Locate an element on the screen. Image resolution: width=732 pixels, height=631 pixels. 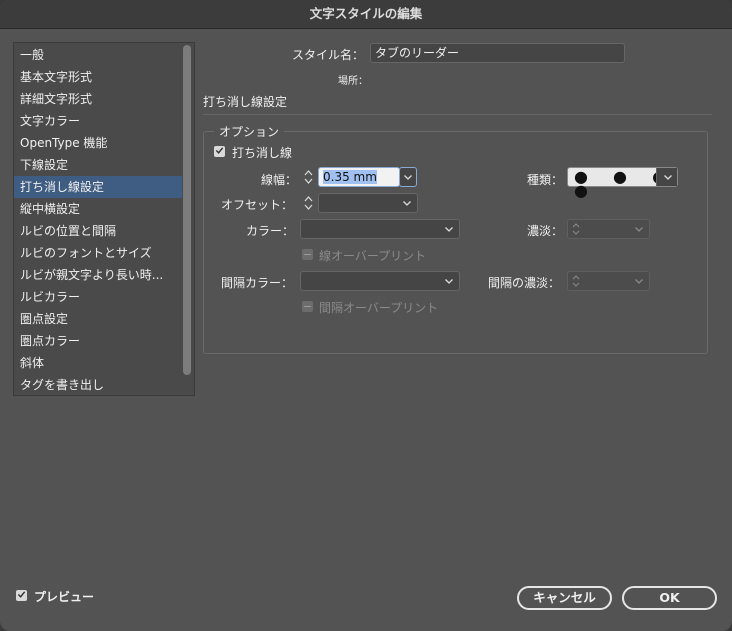
gap-tint-stepper-icon is located at coordinates (576, 281).